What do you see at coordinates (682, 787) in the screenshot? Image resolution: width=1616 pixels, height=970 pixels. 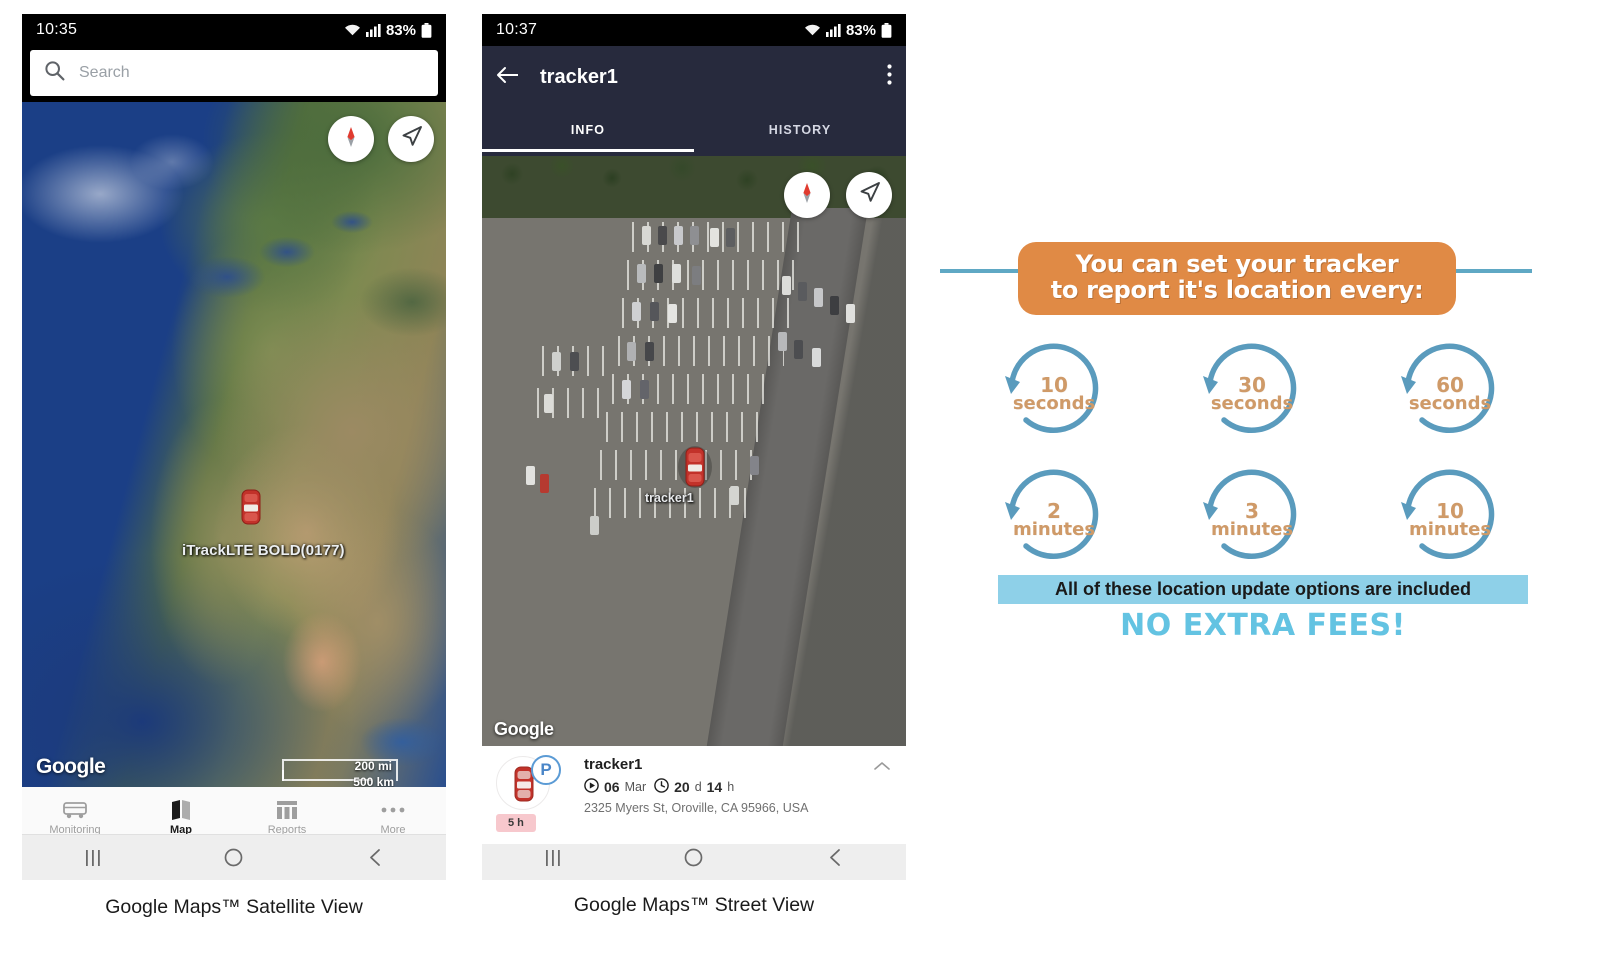 I see `duration-days-value: 20` at bounding box center [682, 787].